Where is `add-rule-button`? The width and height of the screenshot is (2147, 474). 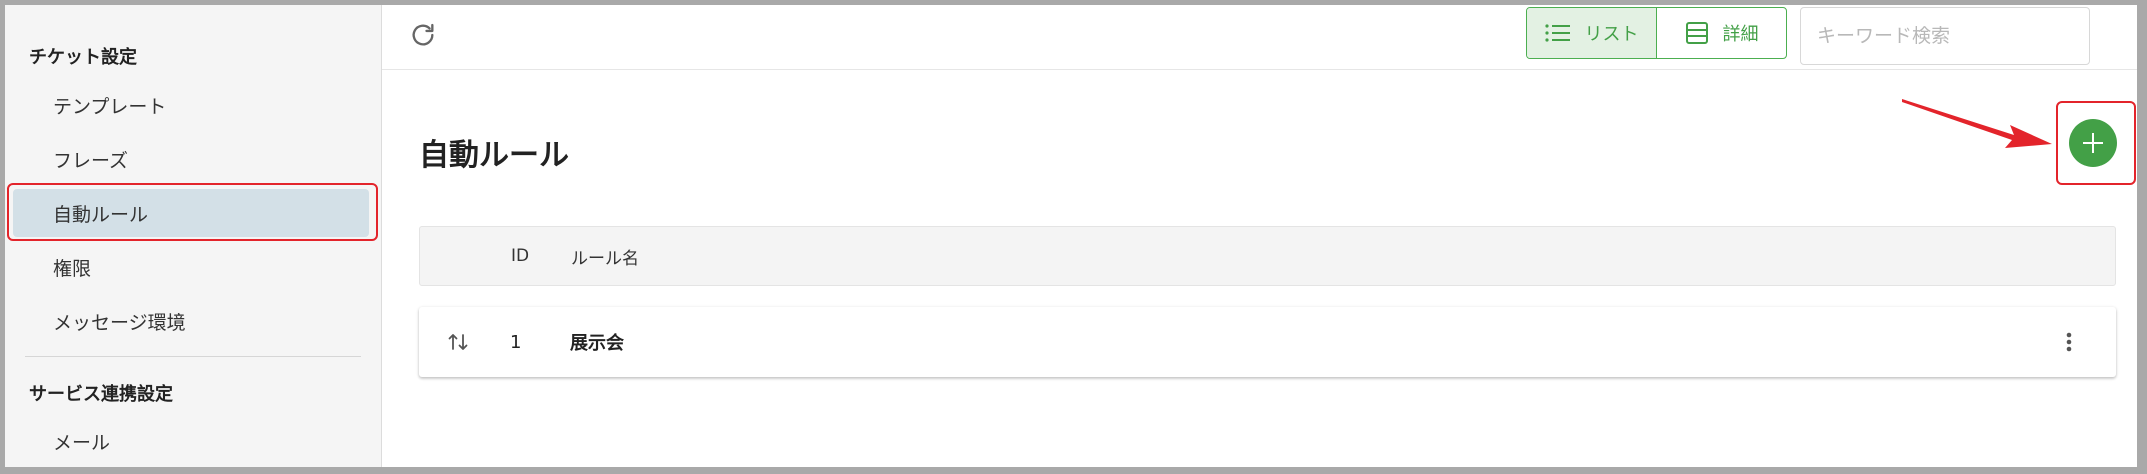
add-rule-button is located at coordinates (2093, 143).